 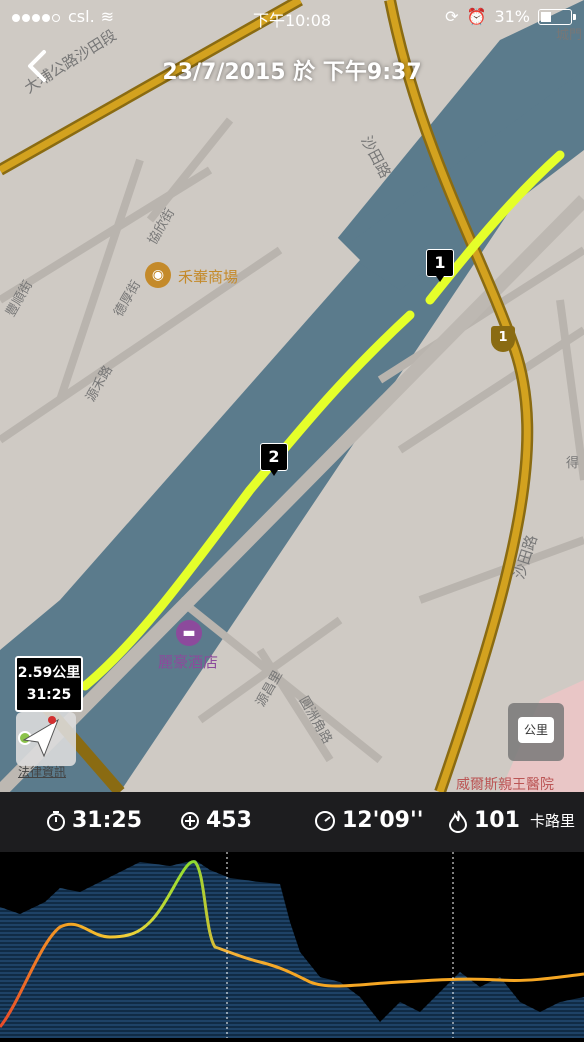 What do you see at coordinates (476, 16) in the screenshot?
I see `alarm-icon: ⏰` at bounding box center [476, 16].